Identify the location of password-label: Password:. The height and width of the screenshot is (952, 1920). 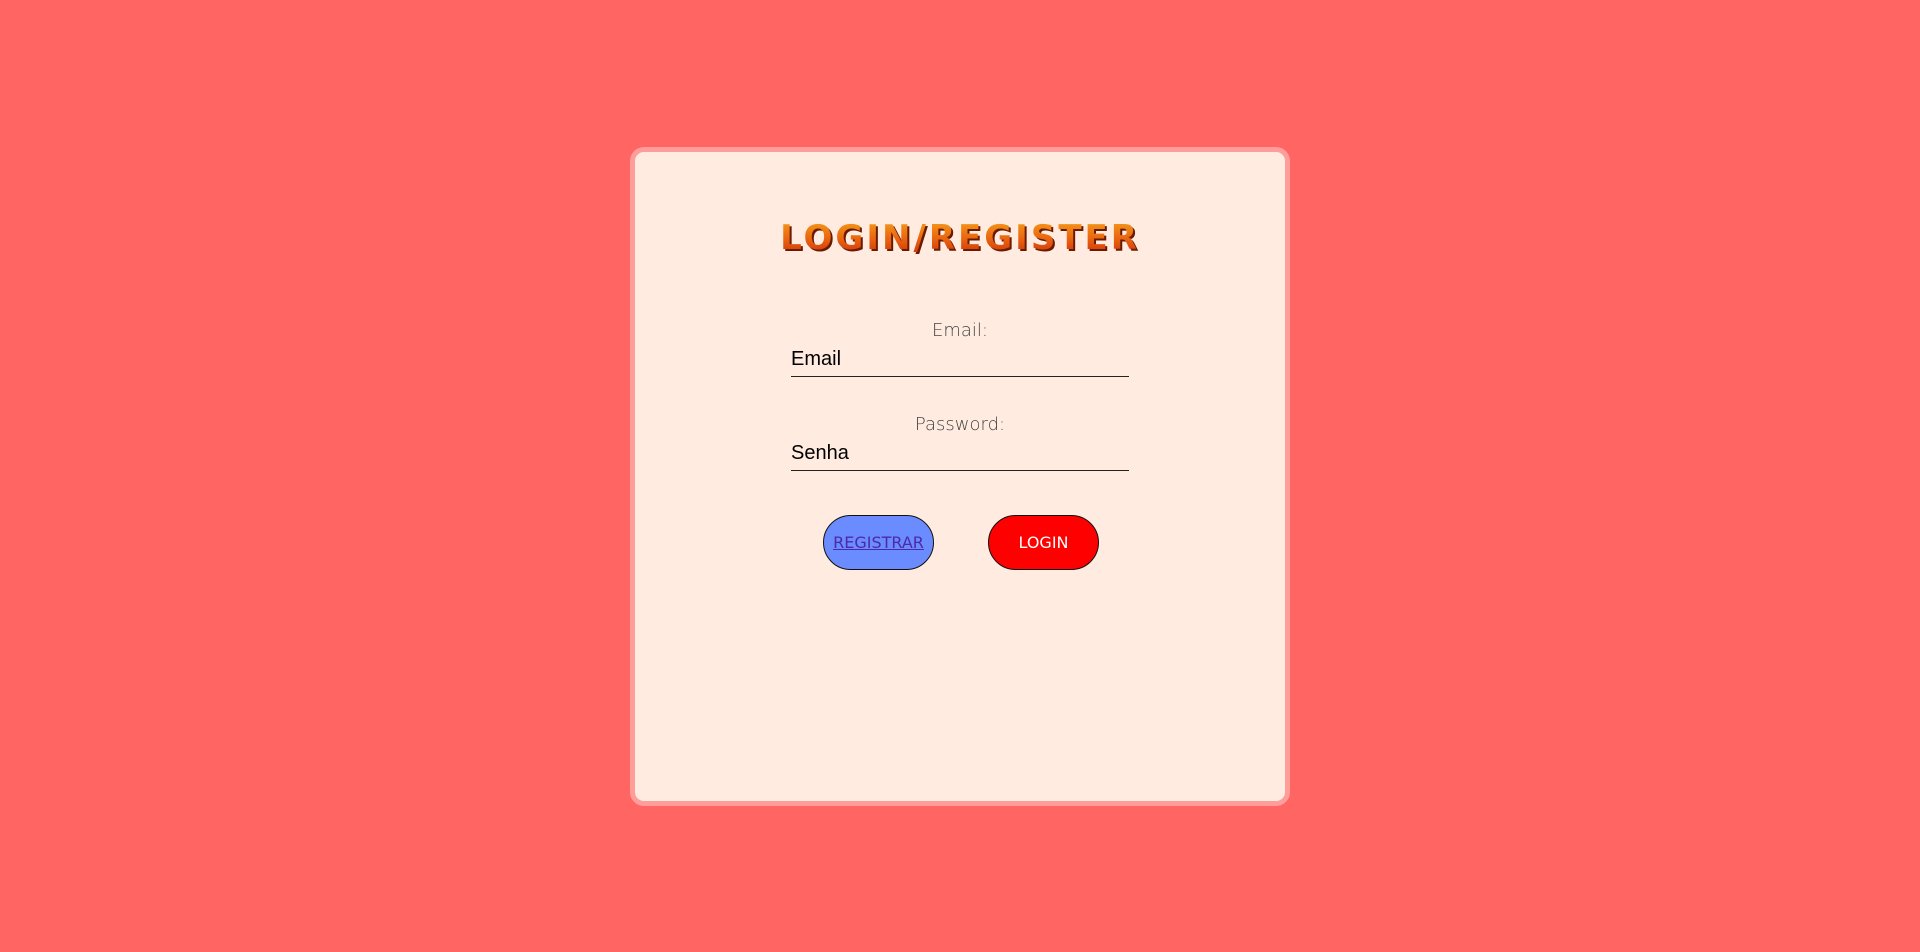
(960, 424).